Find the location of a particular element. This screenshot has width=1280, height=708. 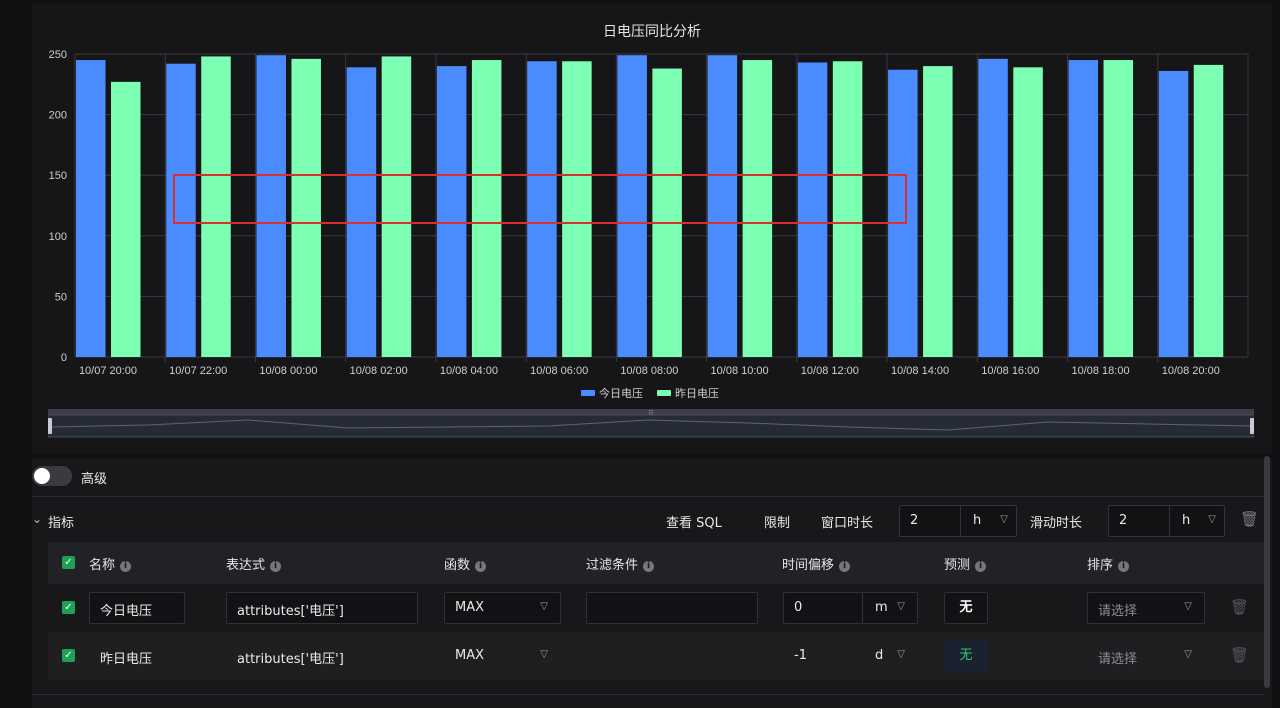

metrics-title: 指标 is located at coordinates (61, 521).